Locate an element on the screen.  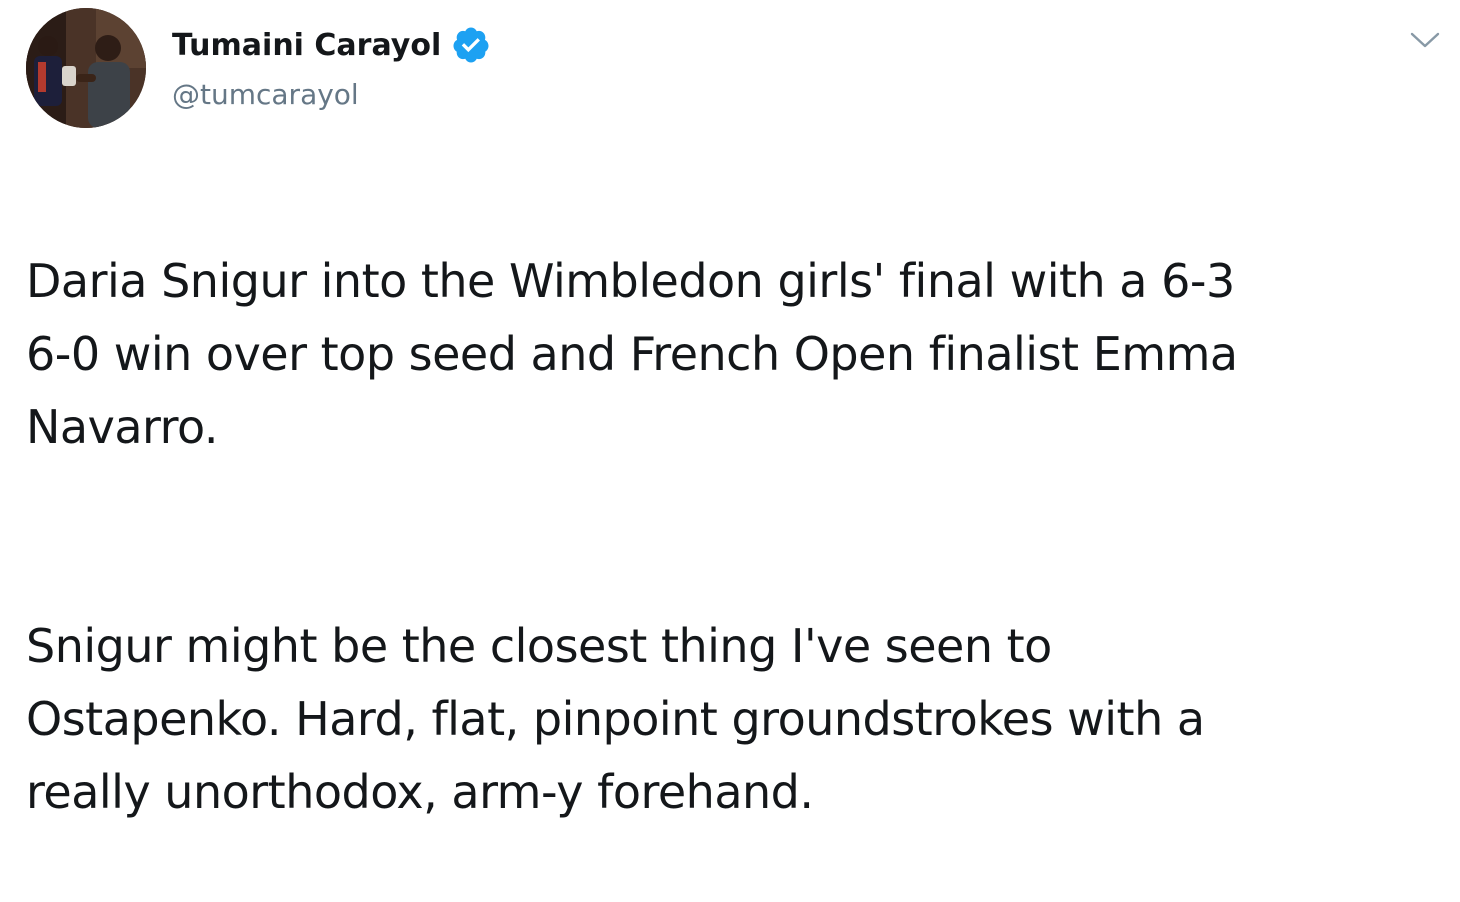
display-name: Tumaini Carayol is located at coordinates (306, 45).